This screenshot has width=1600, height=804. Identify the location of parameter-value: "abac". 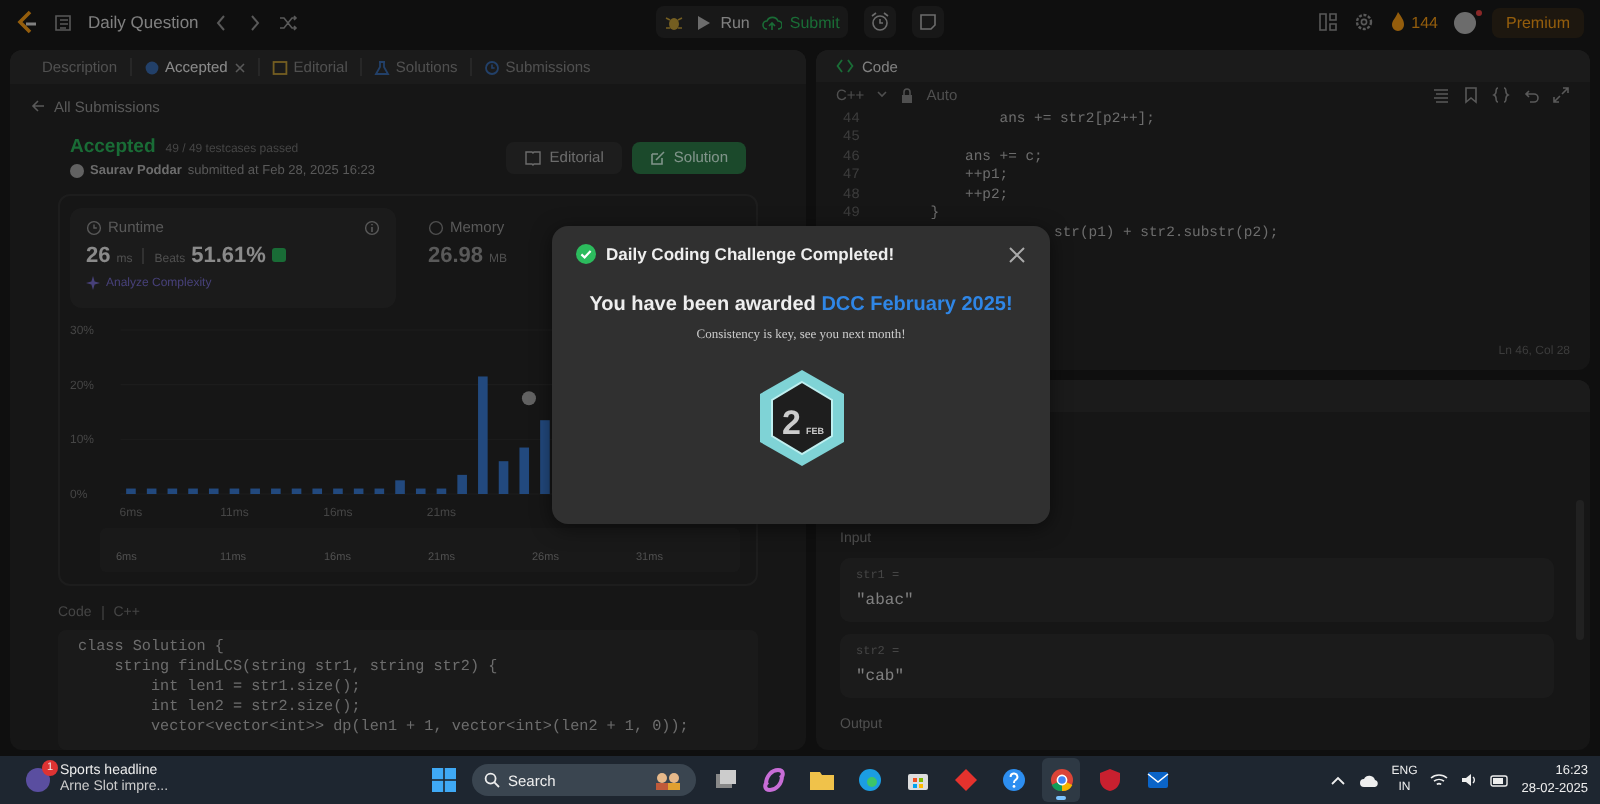
(1197, 601).